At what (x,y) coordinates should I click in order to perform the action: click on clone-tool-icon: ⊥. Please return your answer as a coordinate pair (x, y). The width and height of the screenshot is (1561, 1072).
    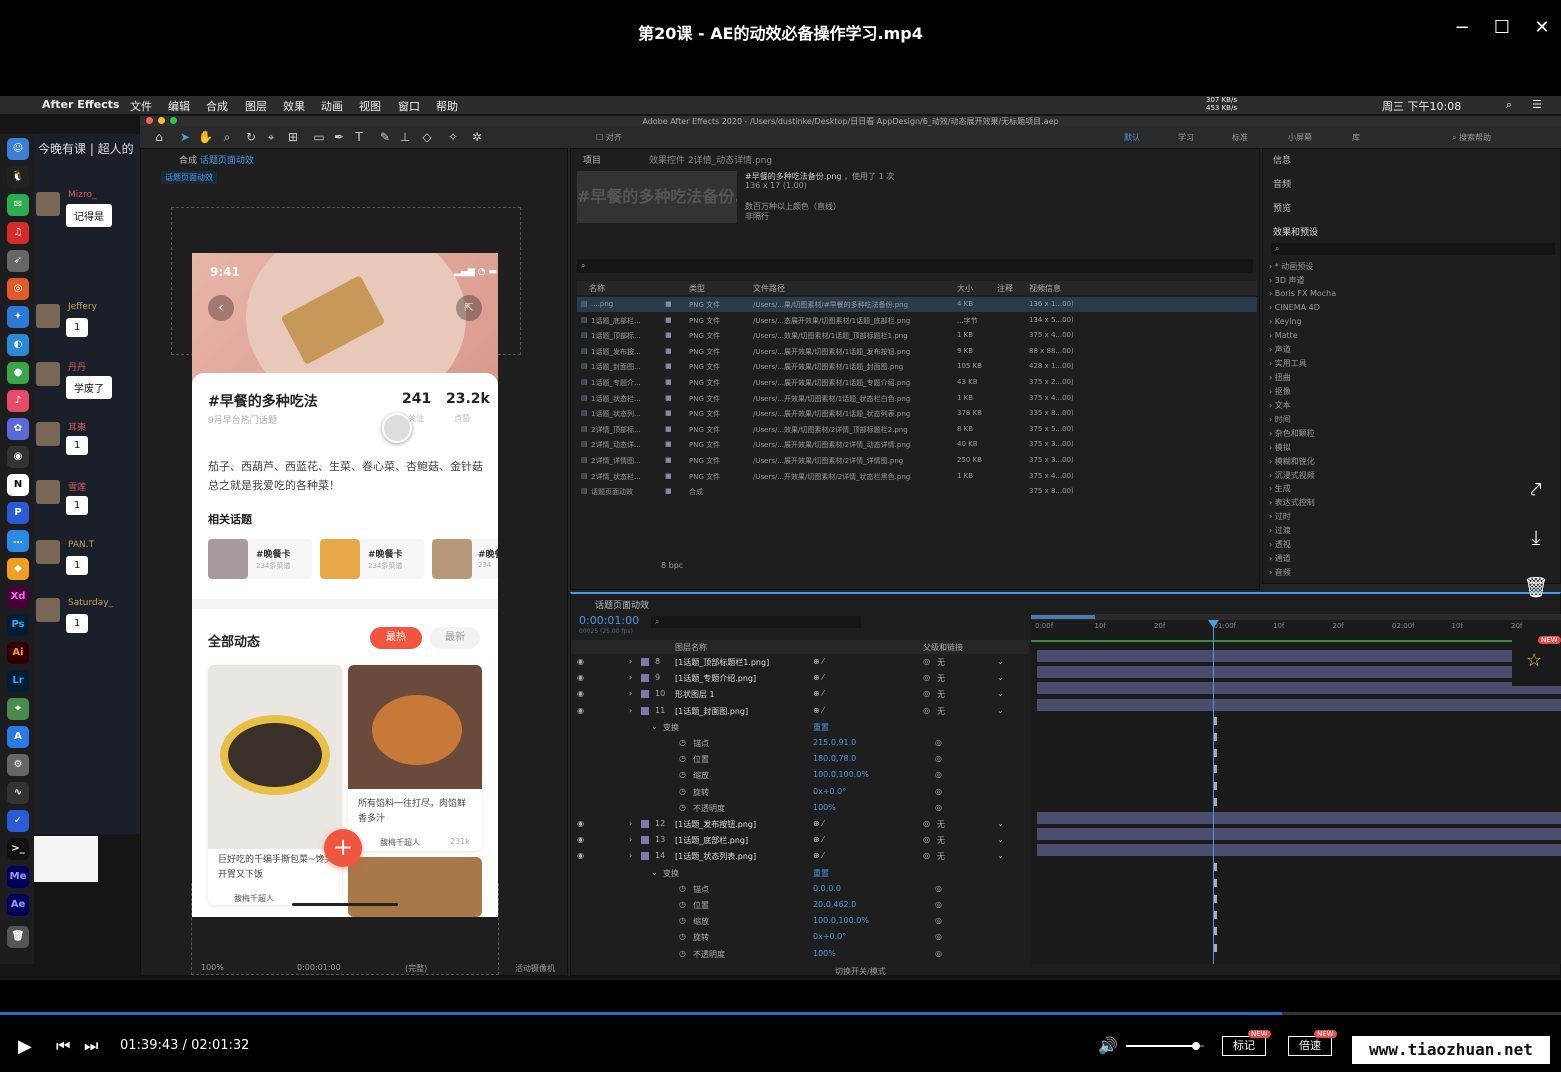
    Looking at the image, I should click on (405, 137).